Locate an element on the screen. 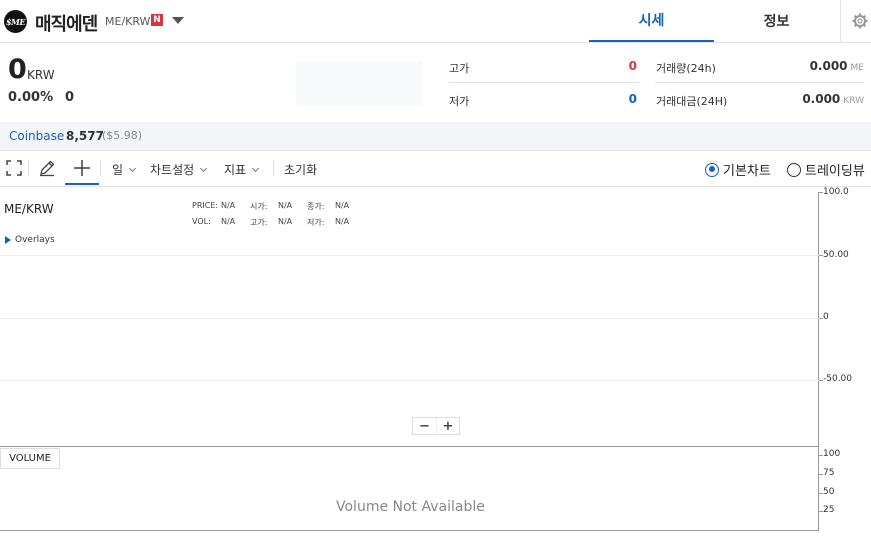 Image resolution: width=871 pixels, height=540 pixels. high-value: 0 is located at coordinates (632, 66).